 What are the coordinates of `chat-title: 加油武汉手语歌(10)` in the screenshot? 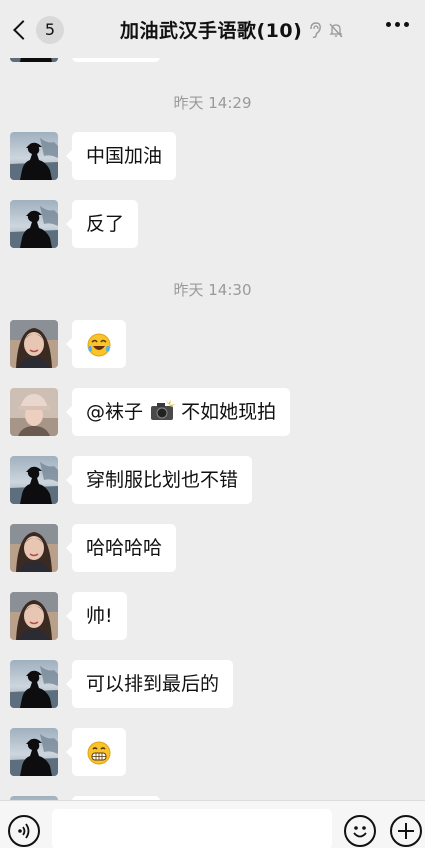 It's located at (211, 31).